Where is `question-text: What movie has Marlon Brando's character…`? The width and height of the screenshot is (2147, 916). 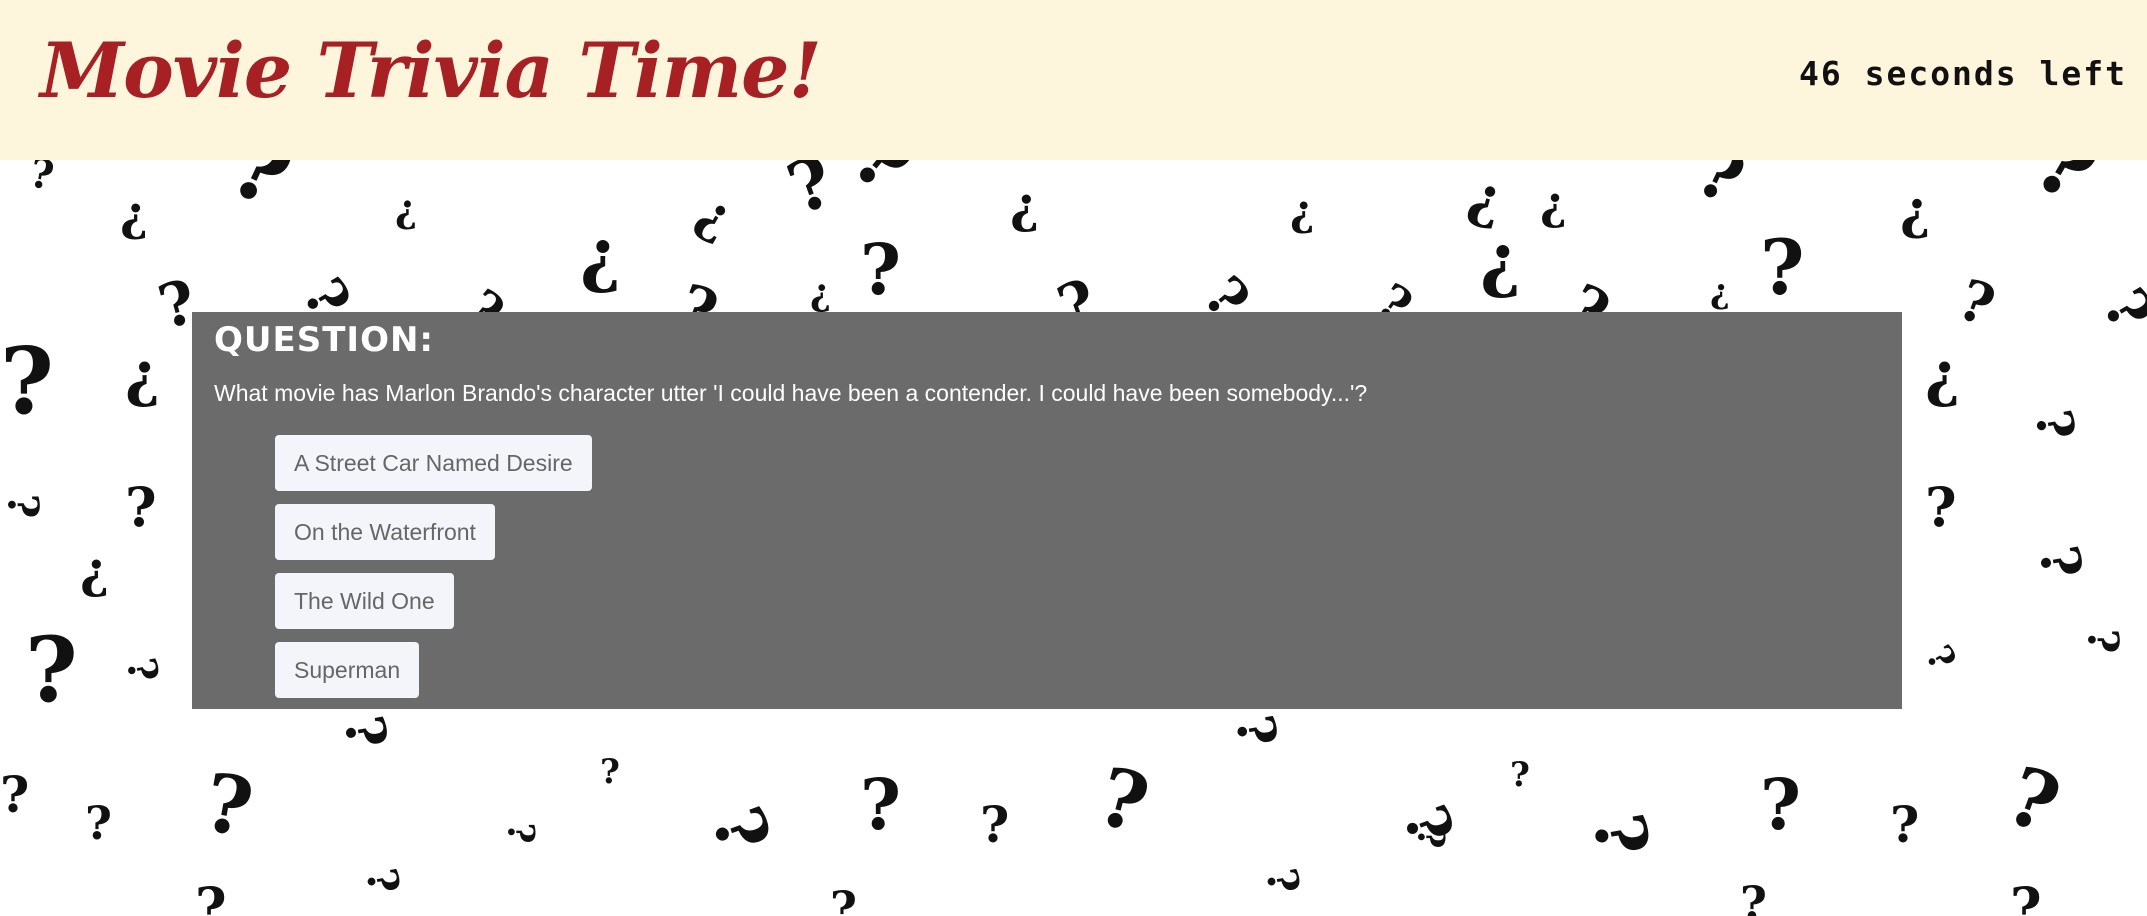 question-text: What movie has Marlon Brando's character… is located at coordinates (791, 393).